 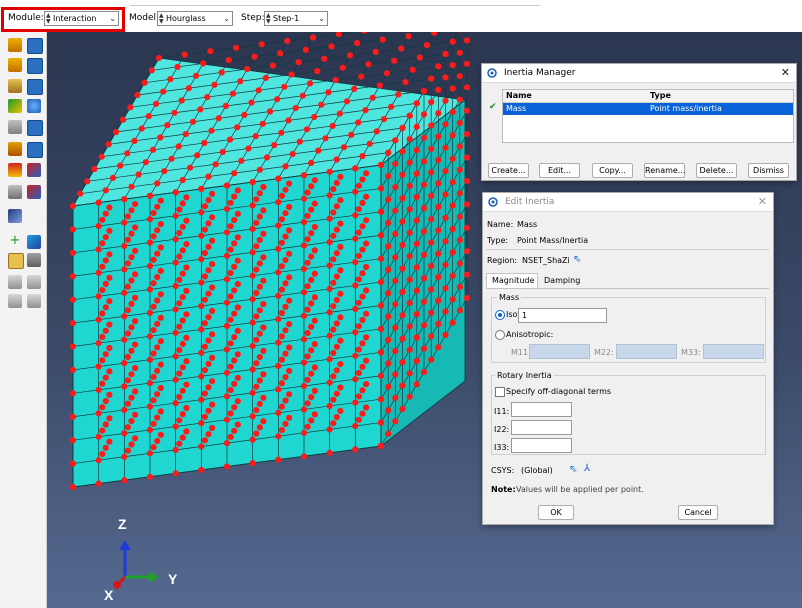 What do you see at coordinates (34, 260) in the screenshot?
I see `partition-icon` at bounding box center [34, 260].